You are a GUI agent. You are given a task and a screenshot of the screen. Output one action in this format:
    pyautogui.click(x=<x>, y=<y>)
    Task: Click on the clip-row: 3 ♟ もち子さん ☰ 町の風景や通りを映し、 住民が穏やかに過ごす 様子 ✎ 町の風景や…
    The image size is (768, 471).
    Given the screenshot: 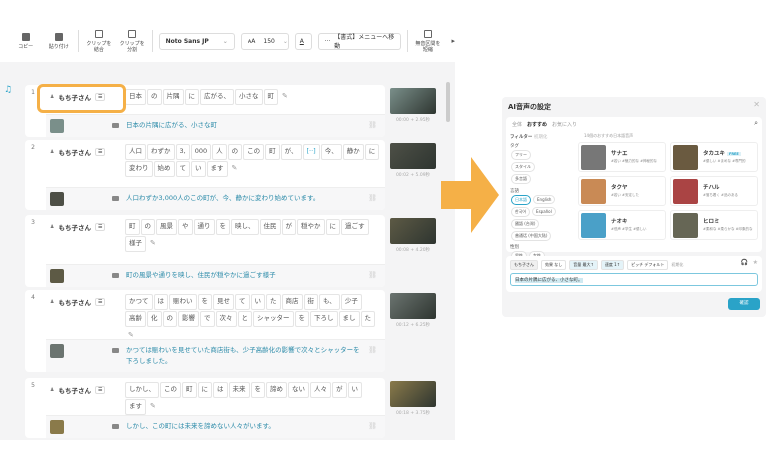 What is the action you would take?
    pyautogui.click(x=205, y=251)
    